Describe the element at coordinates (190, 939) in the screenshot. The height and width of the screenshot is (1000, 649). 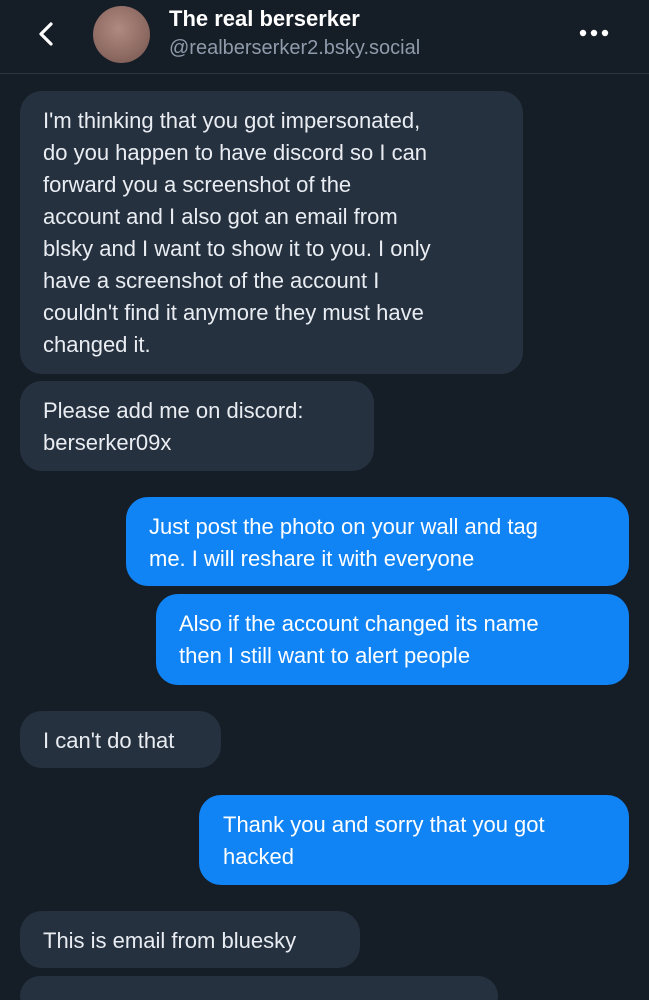
I see `message-bubble-incoming: This is email from bluesky` at that location.